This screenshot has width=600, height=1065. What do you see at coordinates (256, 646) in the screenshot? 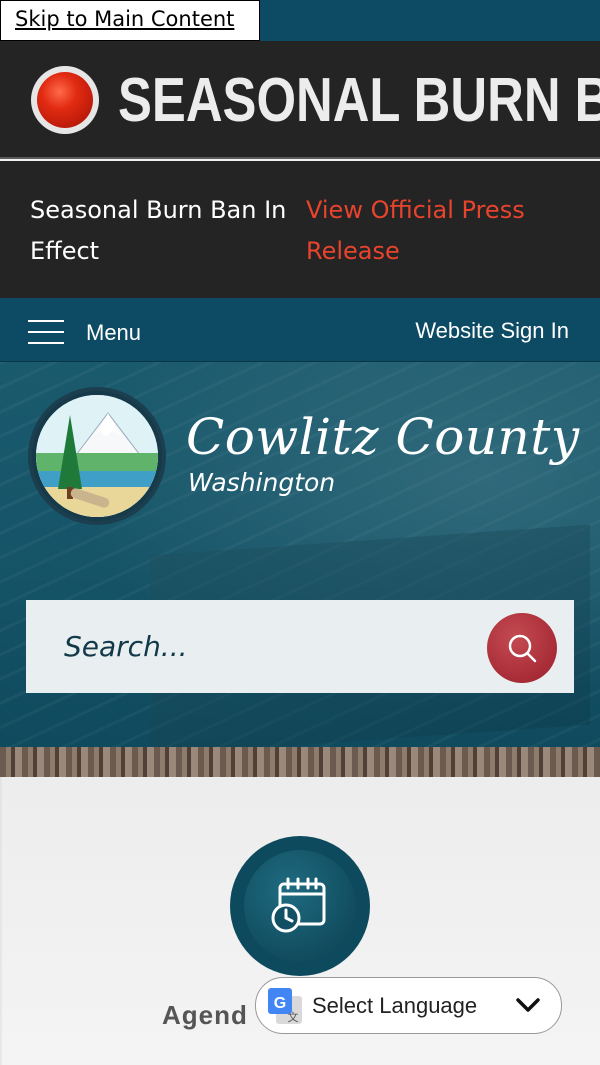
I see `search-input` at bounding box center [256, 646].